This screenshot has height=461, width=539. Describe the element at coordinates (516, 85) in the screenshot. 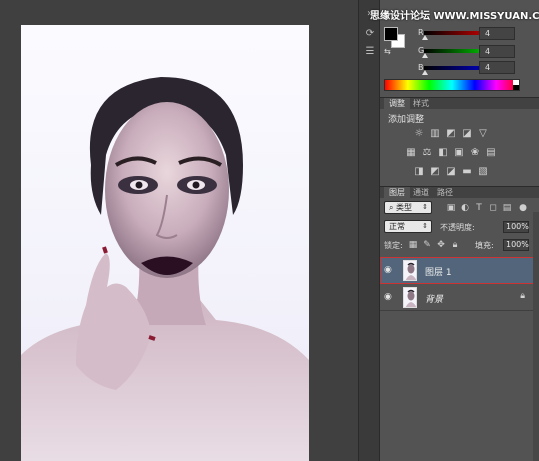

I see `black-white-ramp` at that location.